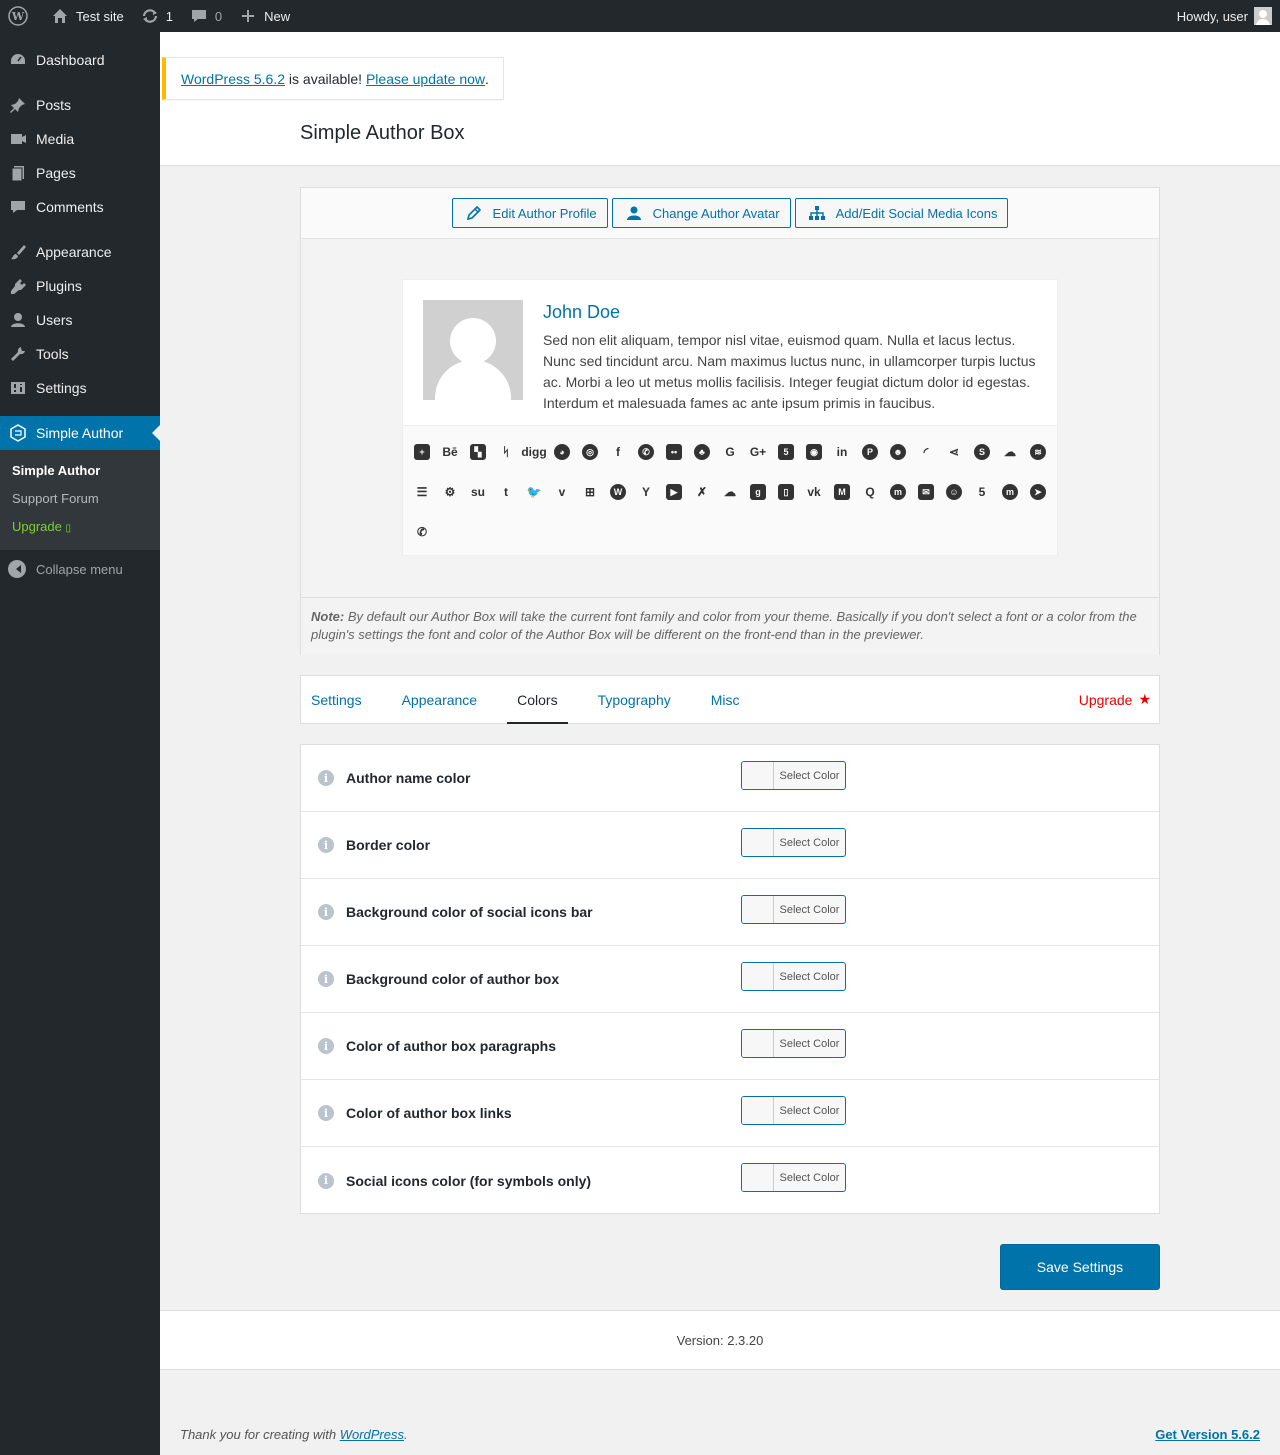 Image resolution: width=1280 pixels, height=1455 pixels. I want to click on sidebar-item-media: Media, so click(80, 139).